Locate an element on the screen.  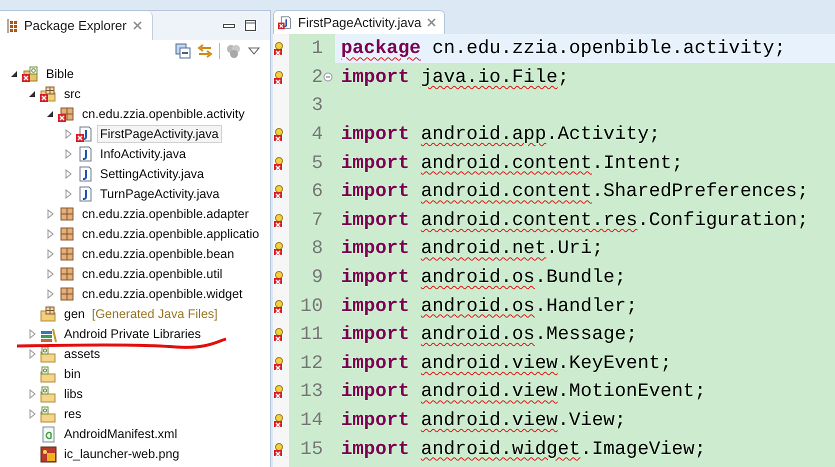
fold-toggle-icon is located at coordinates (328, 77).